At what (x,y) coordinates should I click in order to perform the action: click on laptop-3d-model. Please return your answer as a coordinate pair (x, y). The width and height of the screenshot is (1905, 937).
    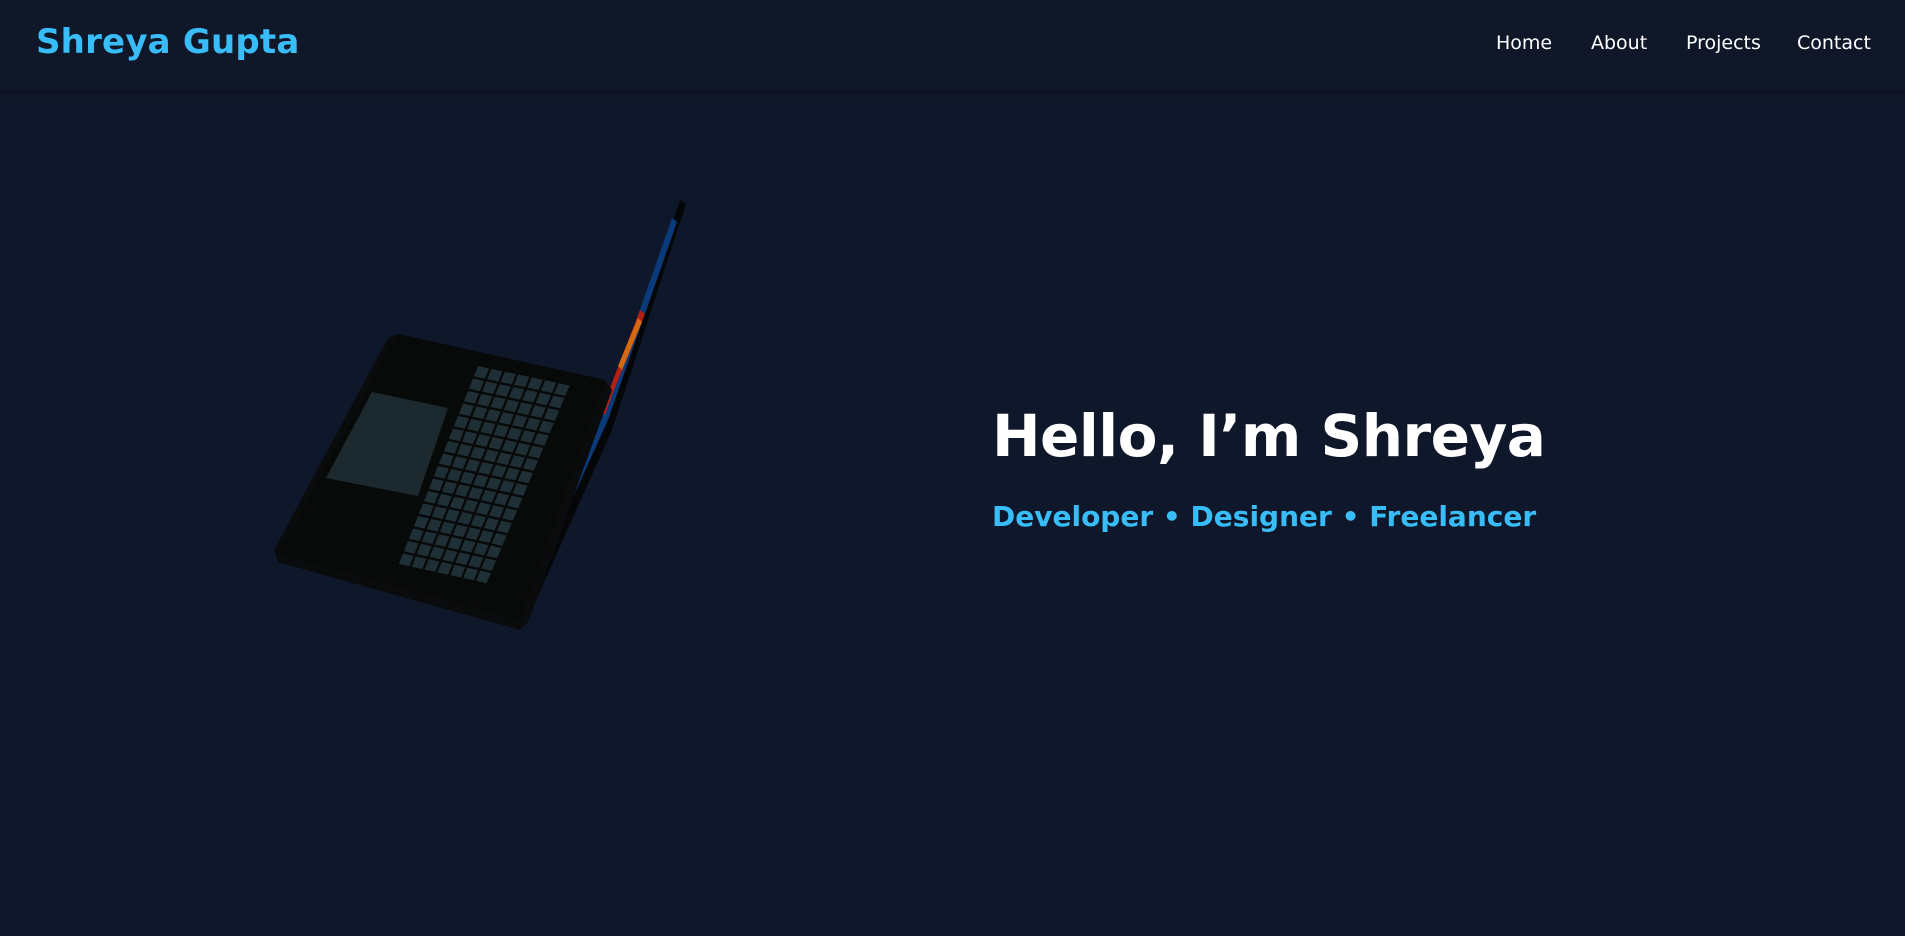
    Looking at the image, I should click on (490, 415).